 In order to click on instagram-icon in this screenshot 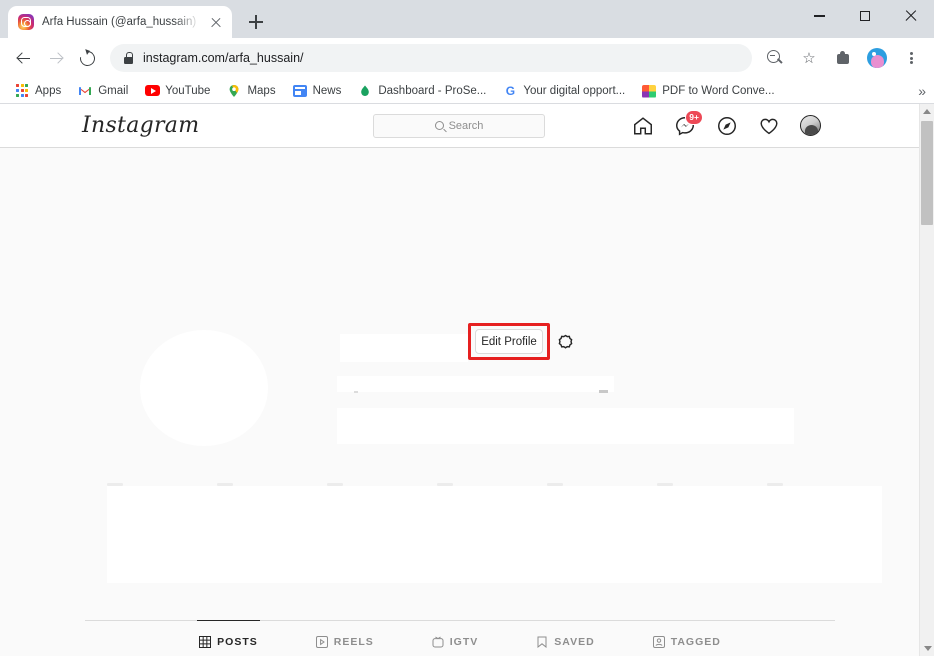, I will do `click(26, 22)`.